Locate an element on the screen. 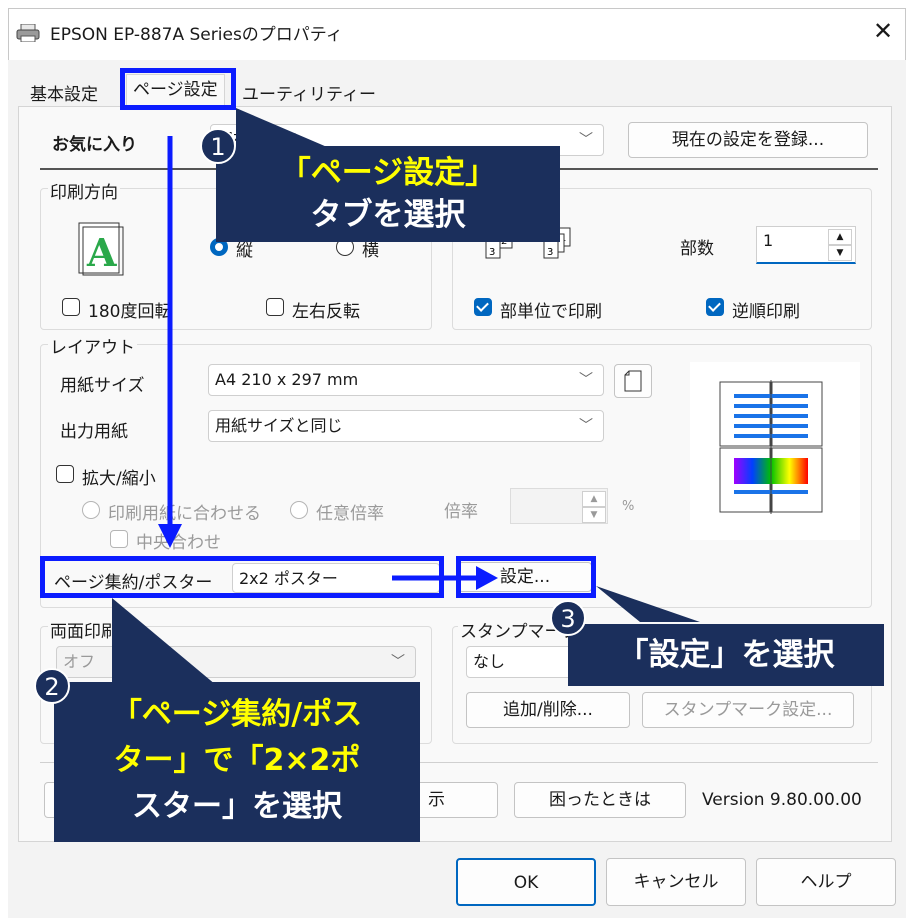 The height and width of the screenshot is (922, 911). cancel-button: キャンセル is located at coordinates (676, 882).